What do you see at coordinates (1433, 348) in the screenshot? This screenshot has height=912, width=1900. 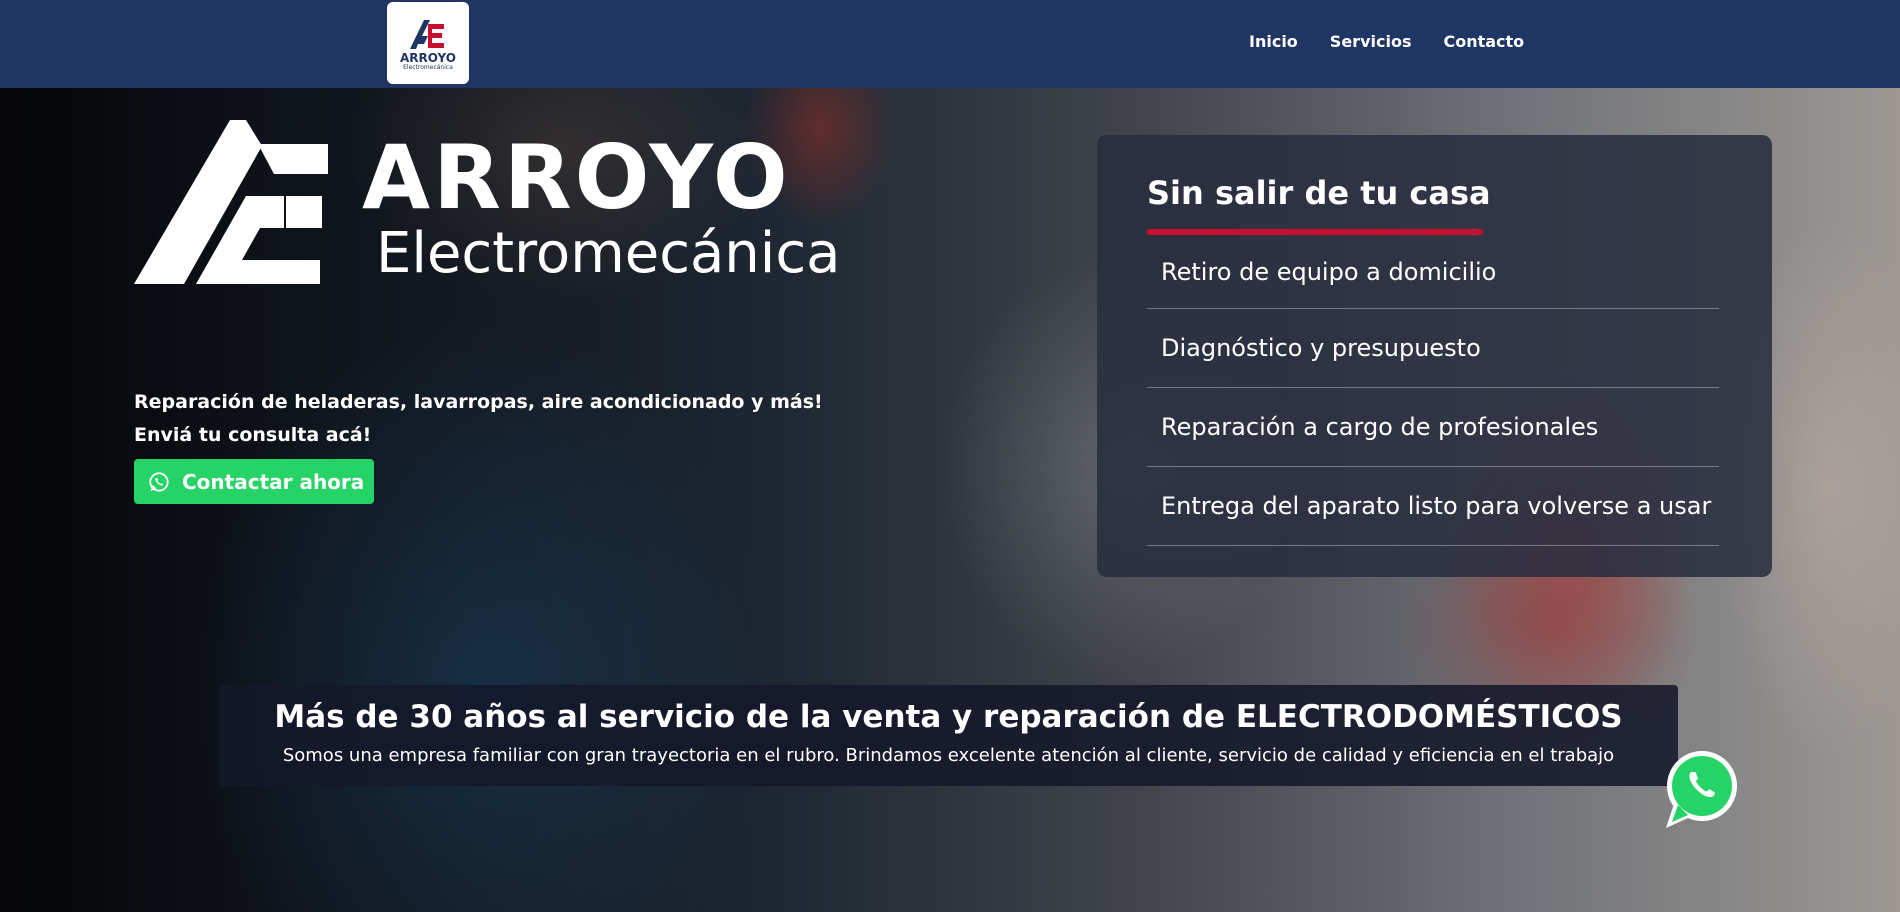 I see `list-item: Diagnóstico y presupuesto` at bounding box center [1433, 348].